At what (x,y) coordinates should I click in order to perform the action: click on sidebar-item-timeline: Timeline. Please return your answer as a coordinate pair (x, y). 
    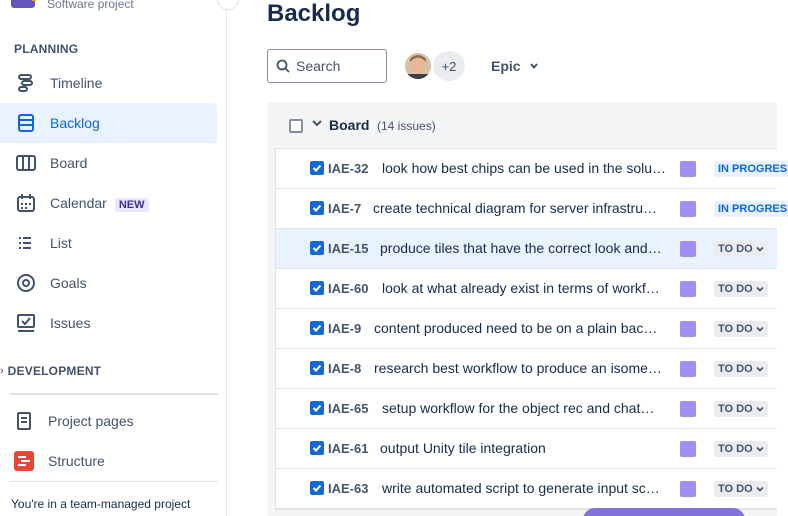
    Looking at the image, I should click on (108, 83).